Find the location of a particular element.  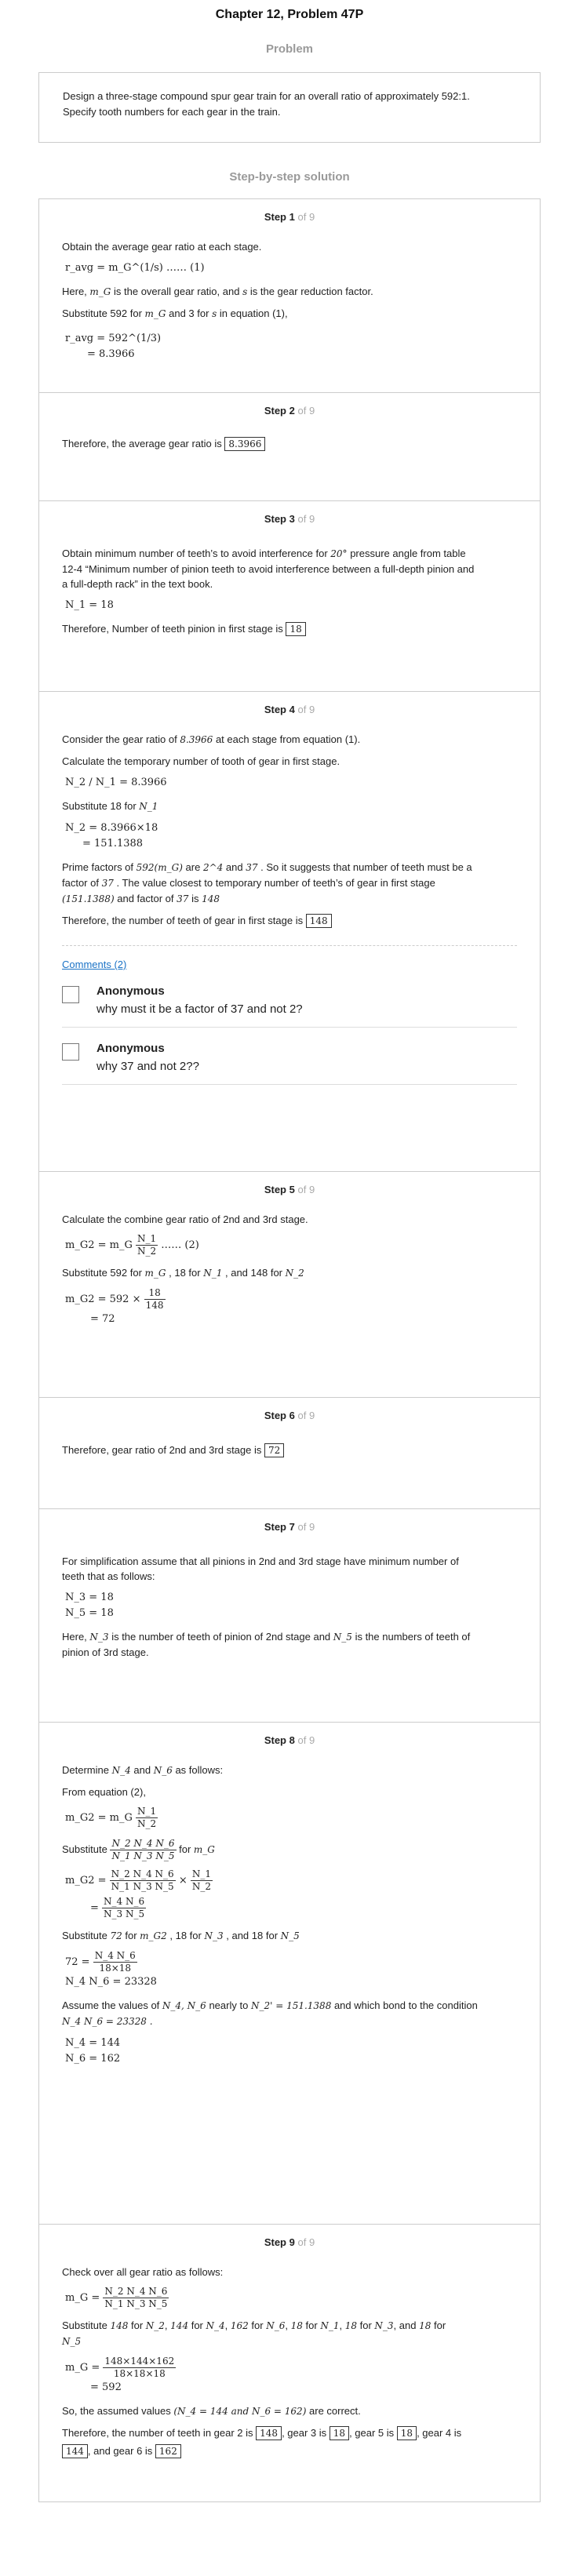

step-title: Step 8 of 9 is located at coordinates (289, 1740).